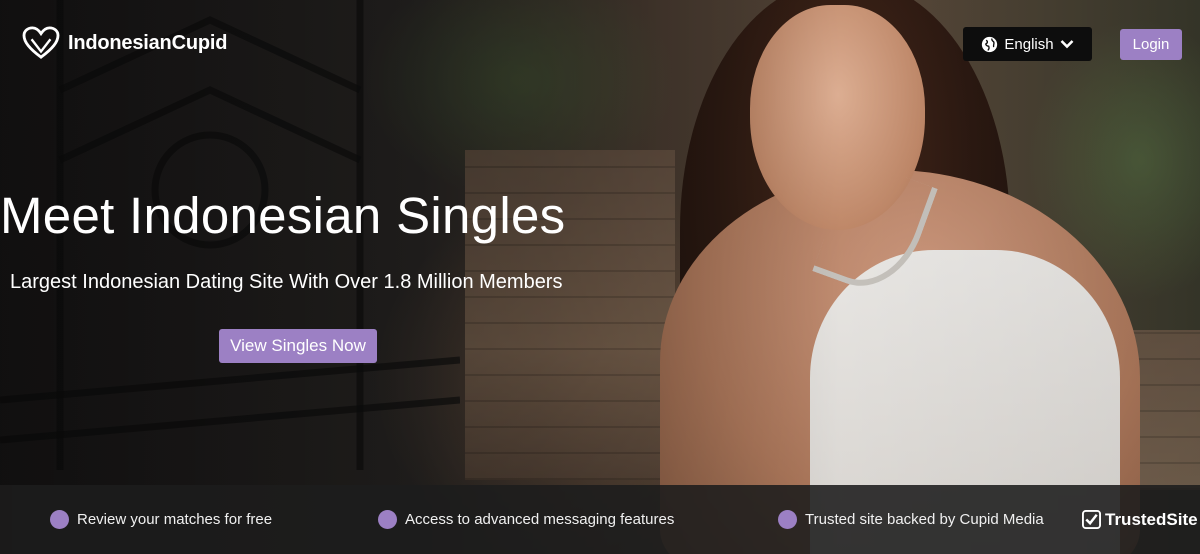  Describe the element at coordinates (175, 519) in the screenshot. I see `feature-label: Review your matches for free` at that location.